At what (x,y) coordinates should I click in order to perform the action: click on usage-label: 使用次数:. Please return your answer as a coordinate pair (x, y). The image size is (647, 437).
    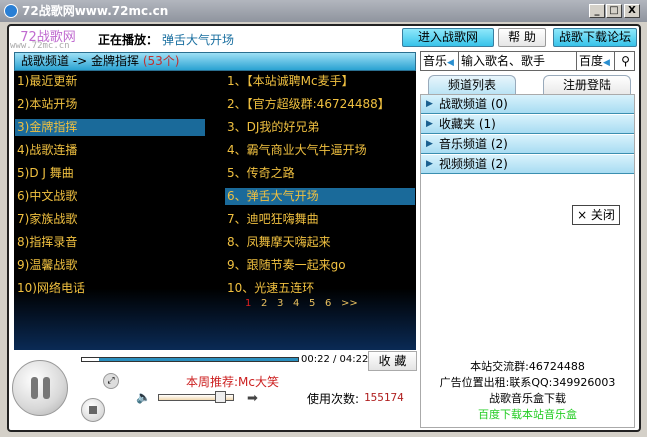
    Looking at the image, I should click on (333, 399).